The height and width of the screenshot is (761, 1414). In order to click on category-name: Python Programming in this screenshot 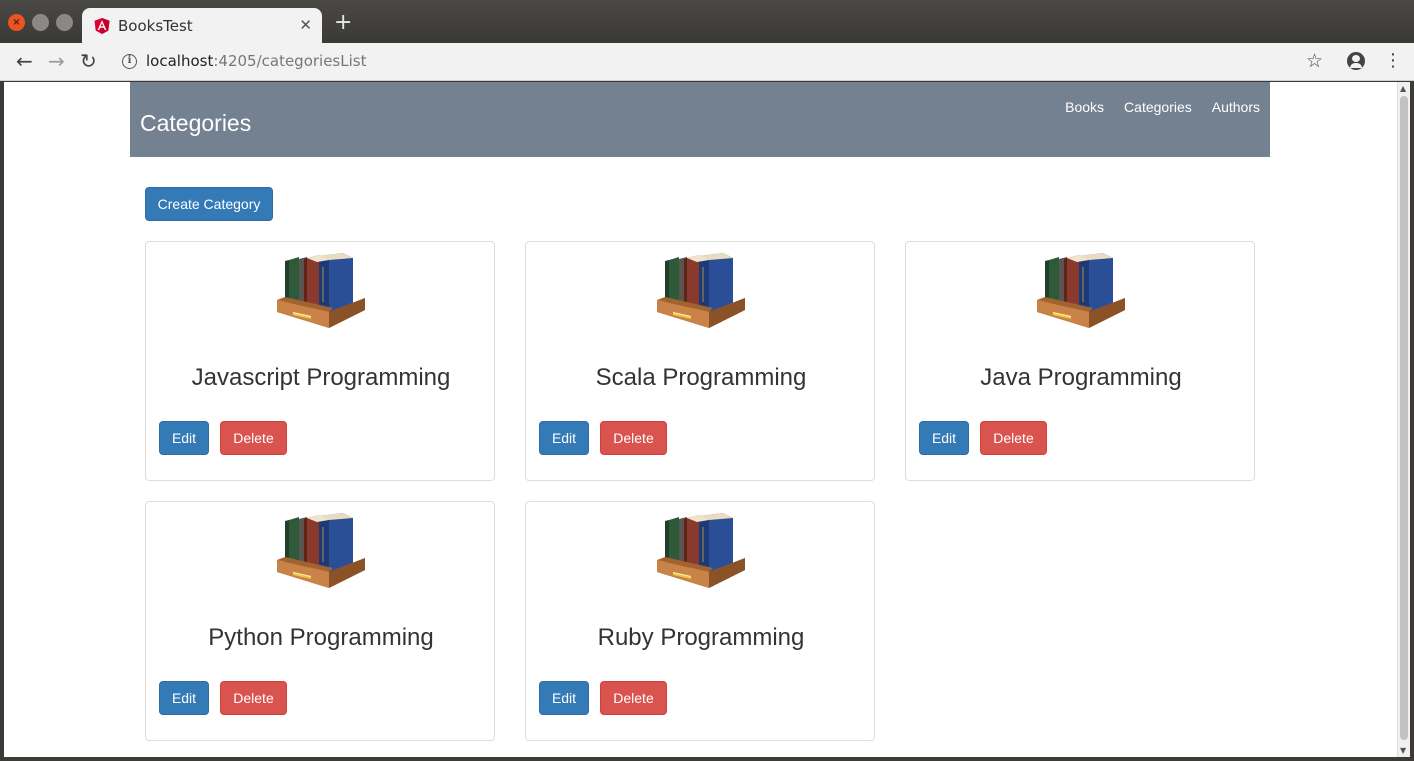, I will do `click(321, 637)`.